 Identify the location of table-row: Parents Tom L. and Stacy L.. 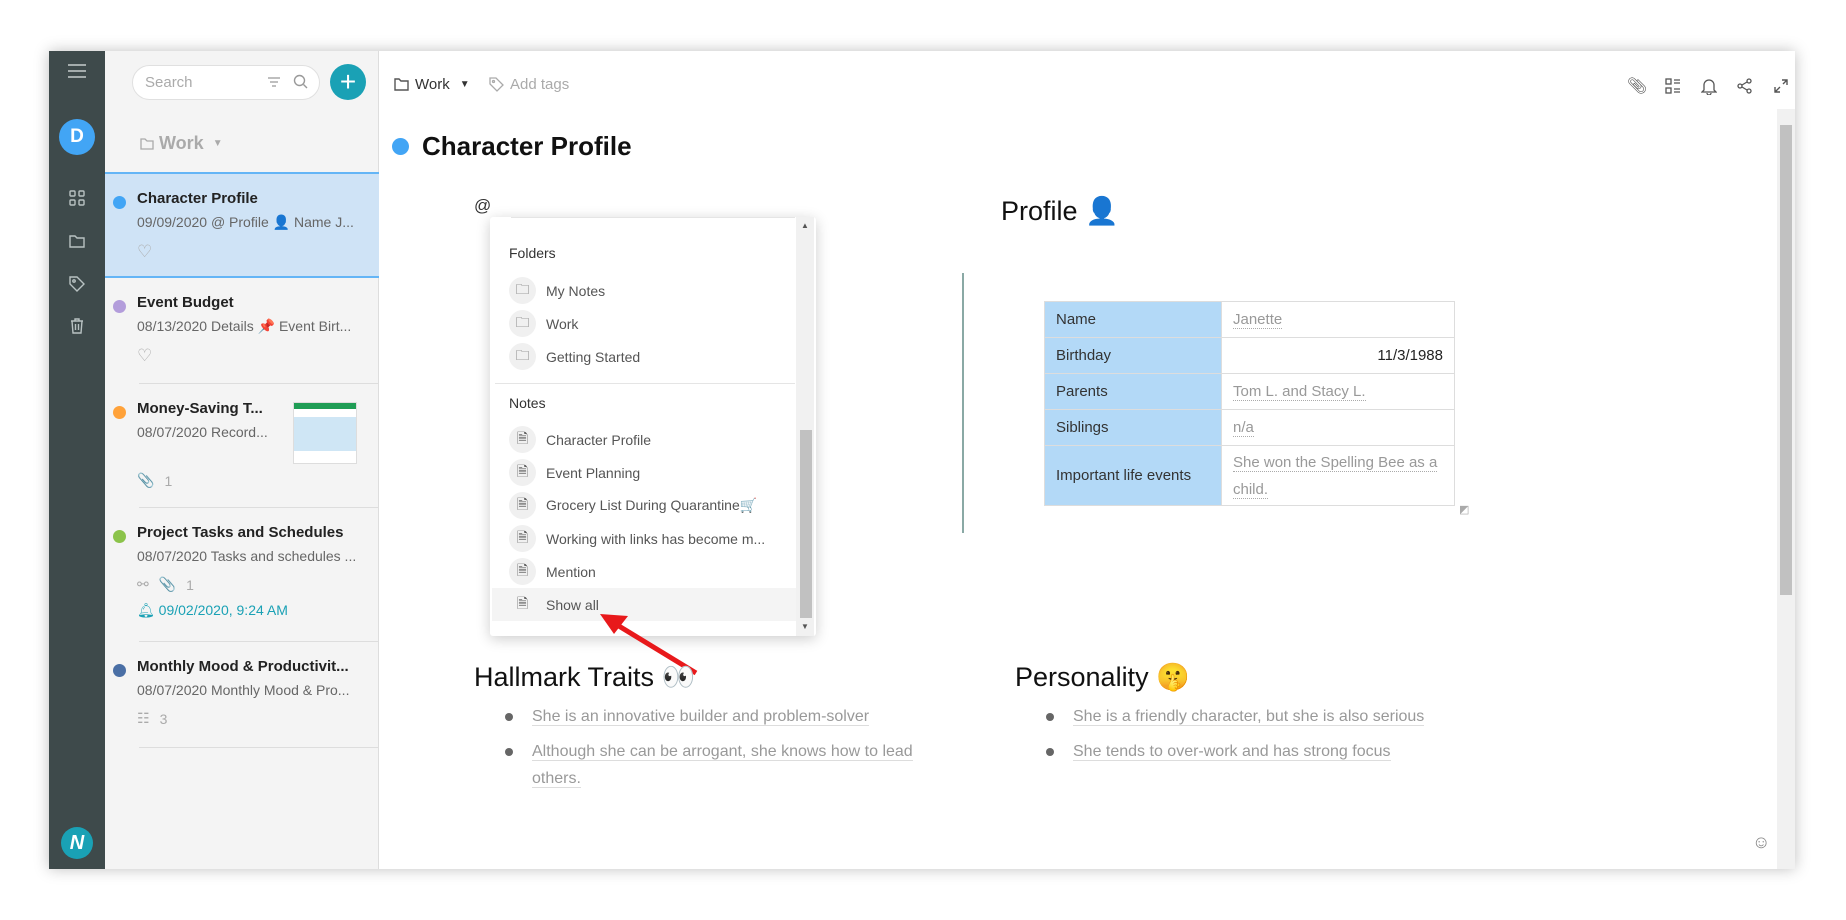
(1249, 391).